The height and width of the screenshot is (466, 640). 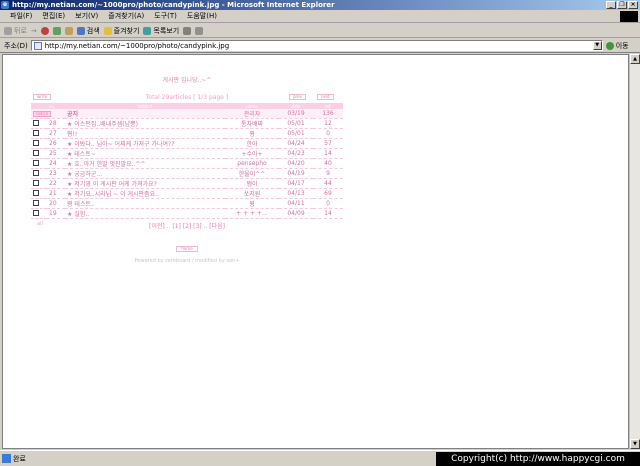 I want to click on row-no: 20, so click(x=56, y=203).